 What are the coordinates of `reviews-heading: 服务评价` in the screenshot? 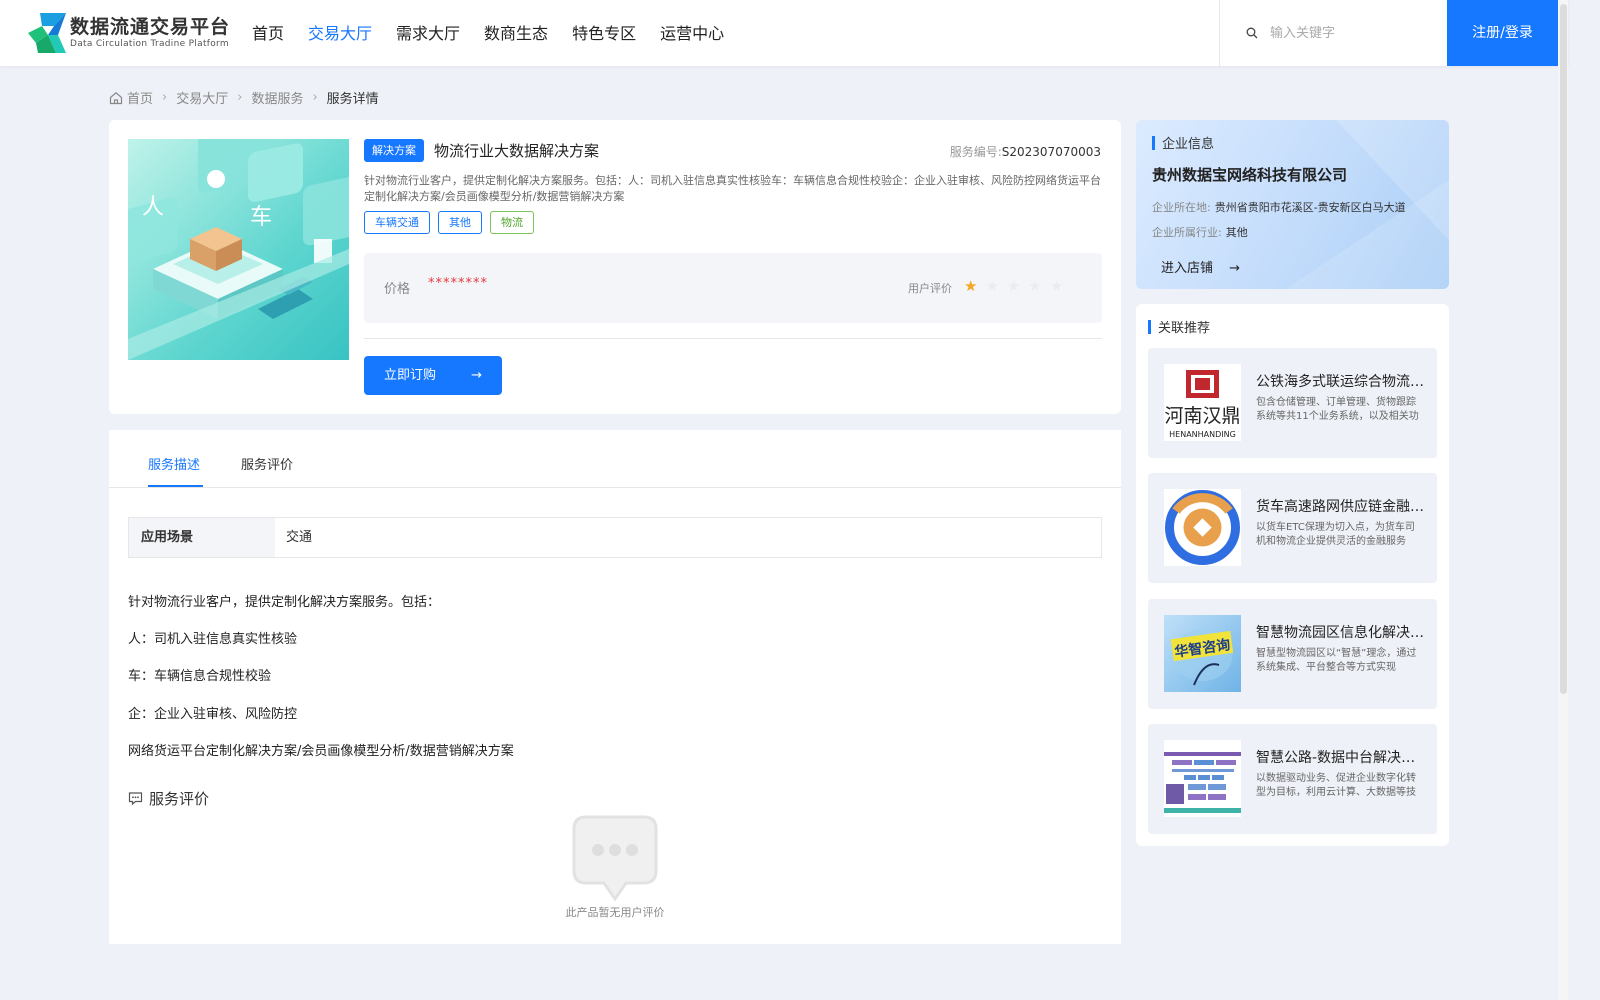 It's located at (168, 798).